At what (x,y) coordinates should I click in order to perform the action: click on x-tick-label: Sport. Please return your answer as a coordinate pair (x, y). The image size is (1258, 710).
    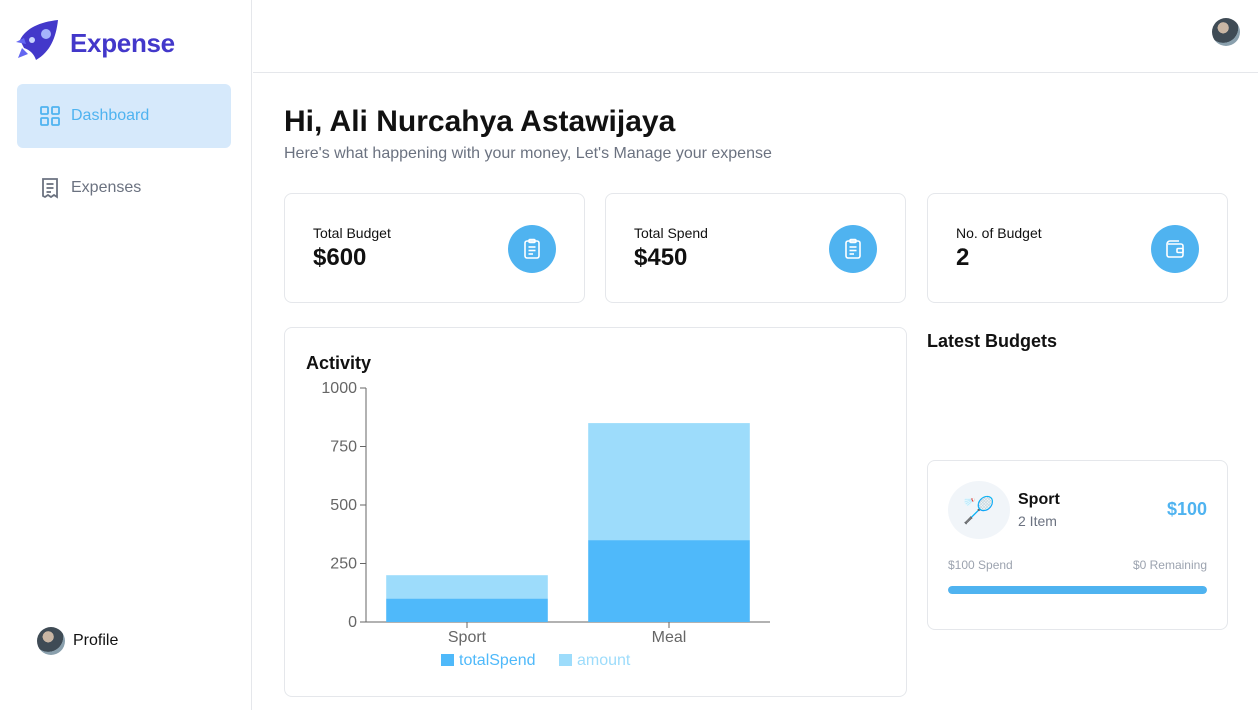
    Looking at the image, I should click on (467, 637).